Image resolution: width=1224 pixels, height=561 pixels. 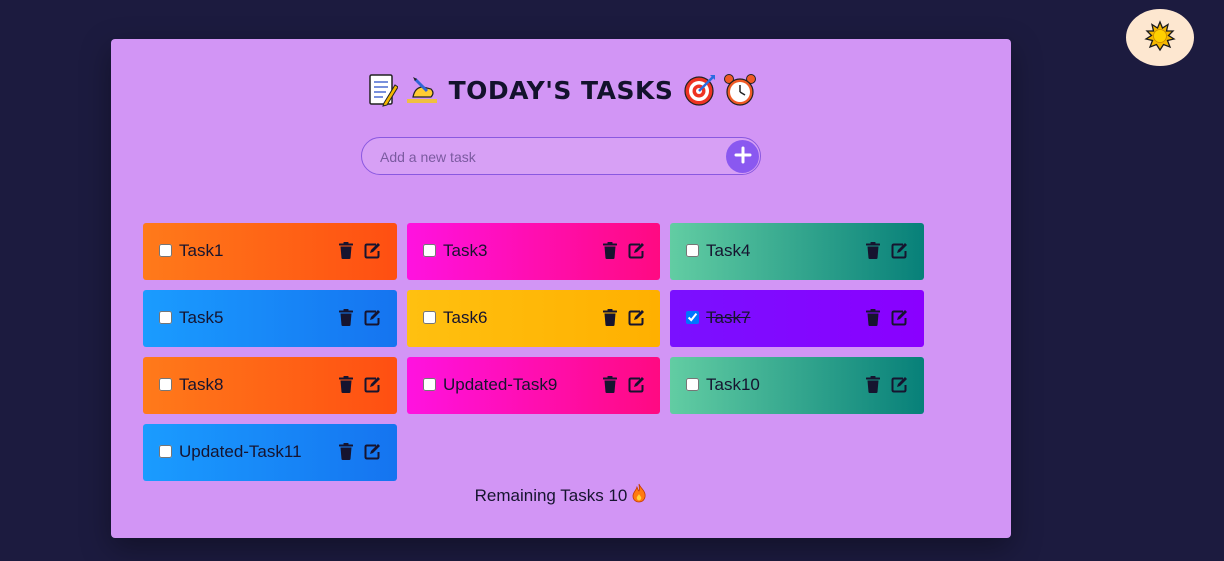 What do you see at coordinates (728, 250) in the screenshot?
I see `task-label: Task4` at bounding box center [728, 250].